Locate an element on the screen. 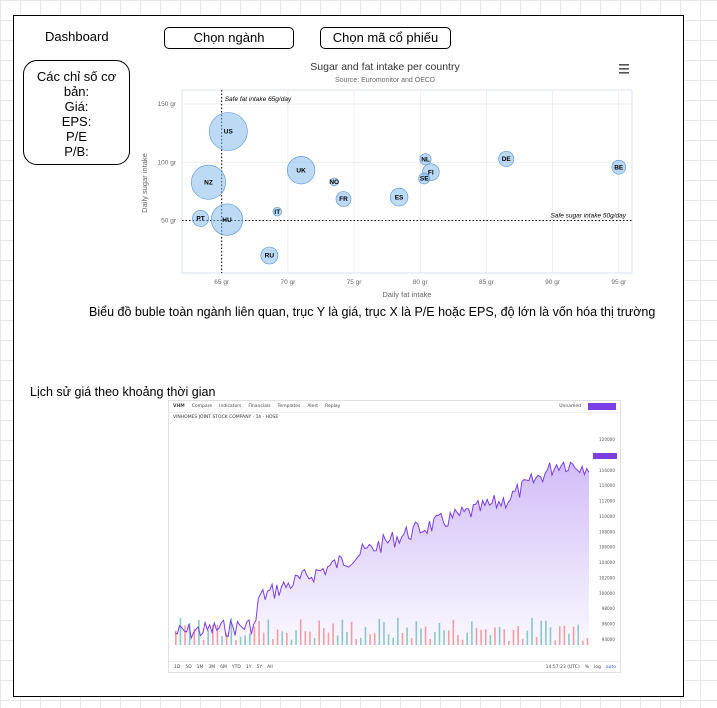 The width and height of the screenshot is (717, 708). price-axis-label: 102000 is located at coordinates (607, 577).